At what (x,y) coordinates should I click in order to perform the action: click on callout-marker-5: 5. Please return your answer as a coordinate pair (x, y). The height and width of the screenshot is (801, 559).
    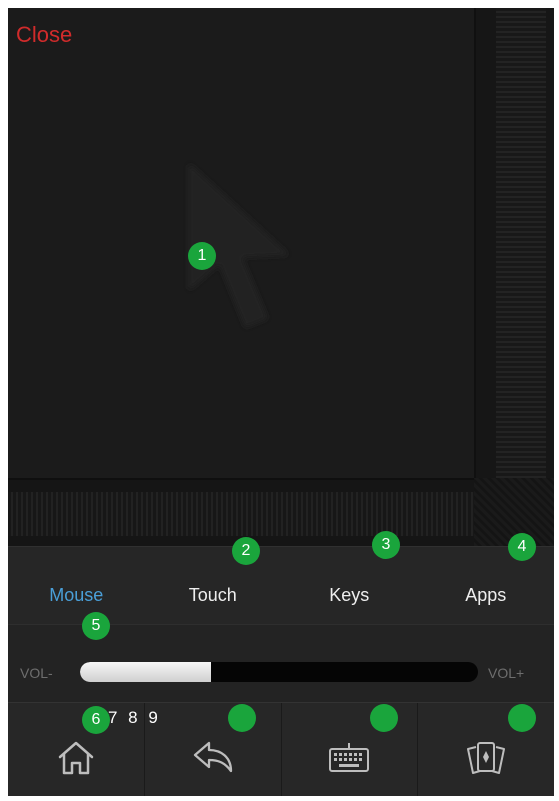
    Looking at the image, I should click on (96, 626).